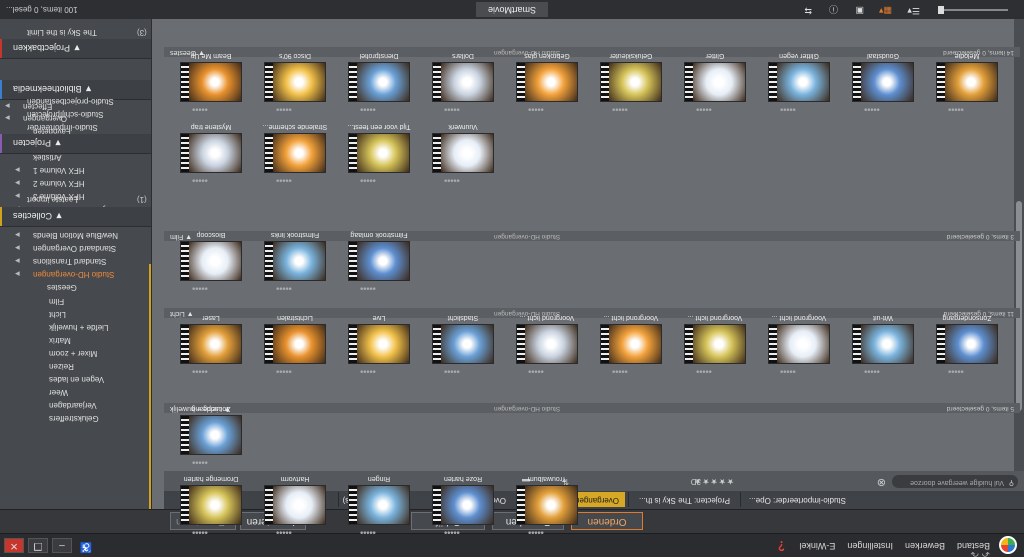 This screenshot has width=1024, height=557. What do you see at coordinates (833, 9) in the screenshot?
I see `info-icon: ⓘ` at bounding box center [833, 9].